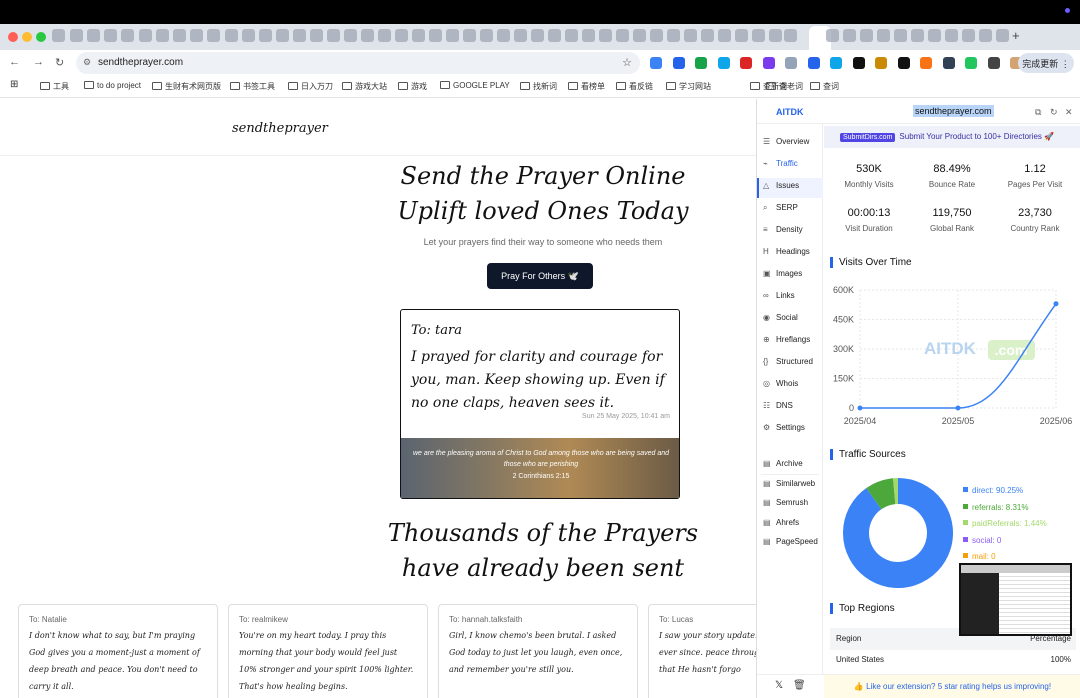 This screenshot has width=1080, height=698. Describe the element at coordinates (780, 383) in the screenshot. I see `nav-whois: ◎ Whois` at that location.